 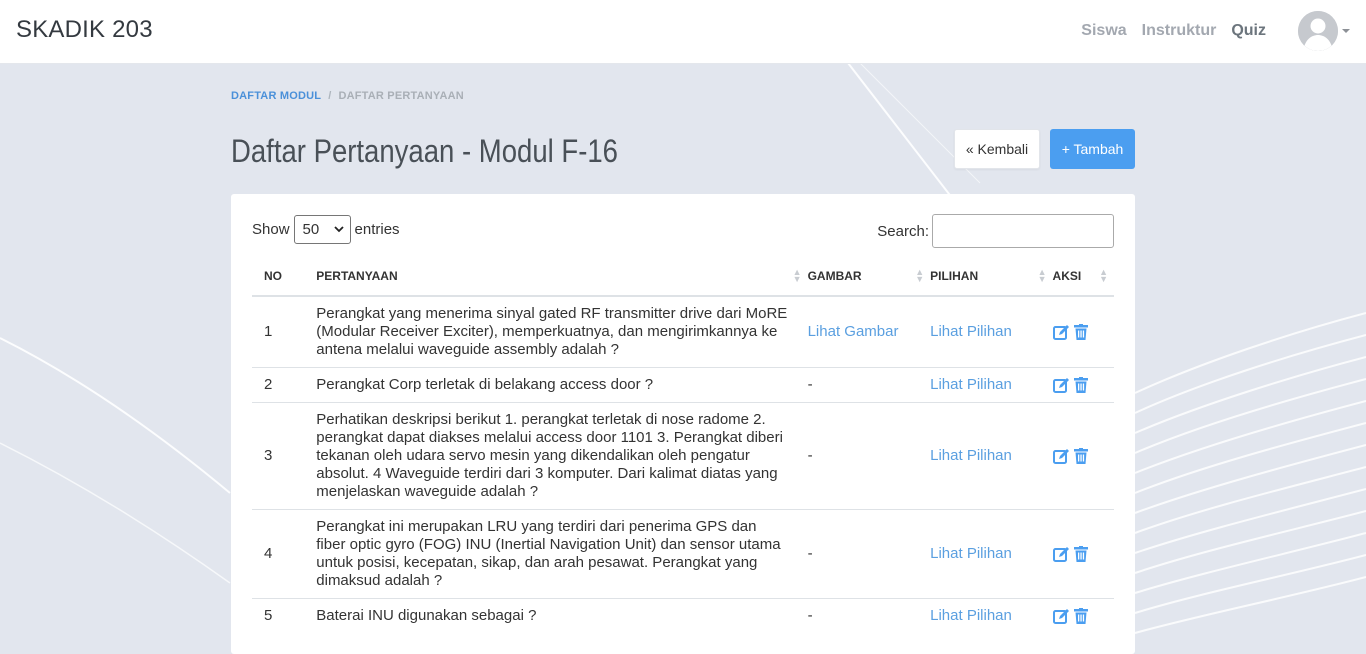 What do you see at coordinates (562, 615) in the screenshot?
I see `question-text: Baterai INU digunakan sebagai ?` at bounding box center [562, 615].